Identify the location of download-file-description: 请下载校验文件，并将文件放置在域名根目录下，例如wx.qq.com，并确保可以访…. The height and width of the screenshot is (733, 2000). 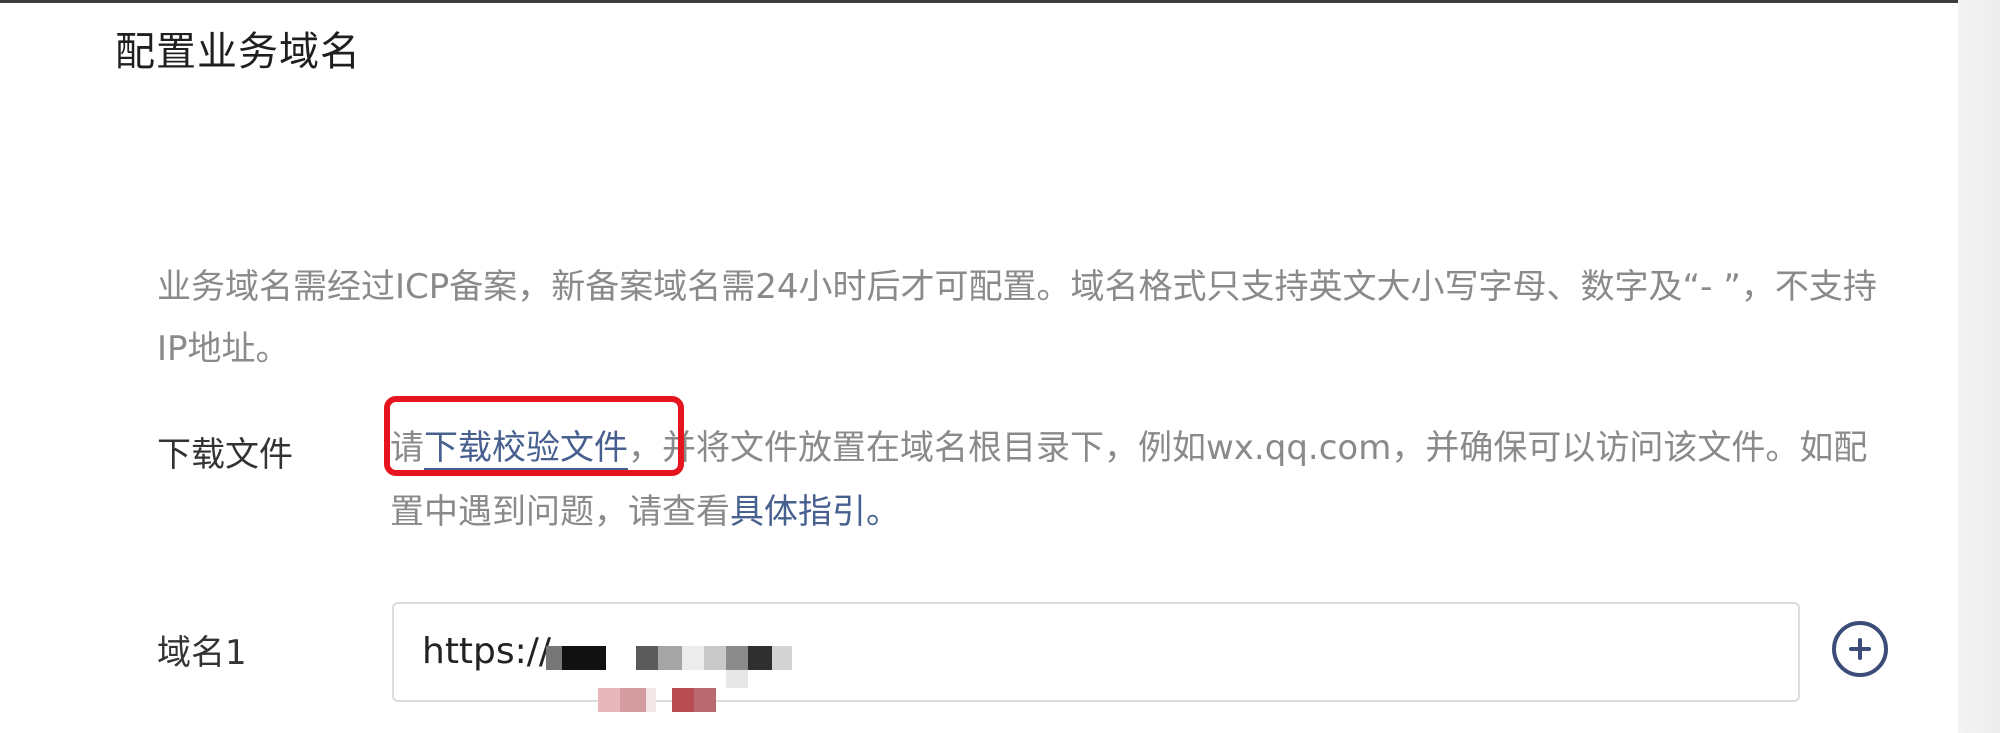
(1140, 480).